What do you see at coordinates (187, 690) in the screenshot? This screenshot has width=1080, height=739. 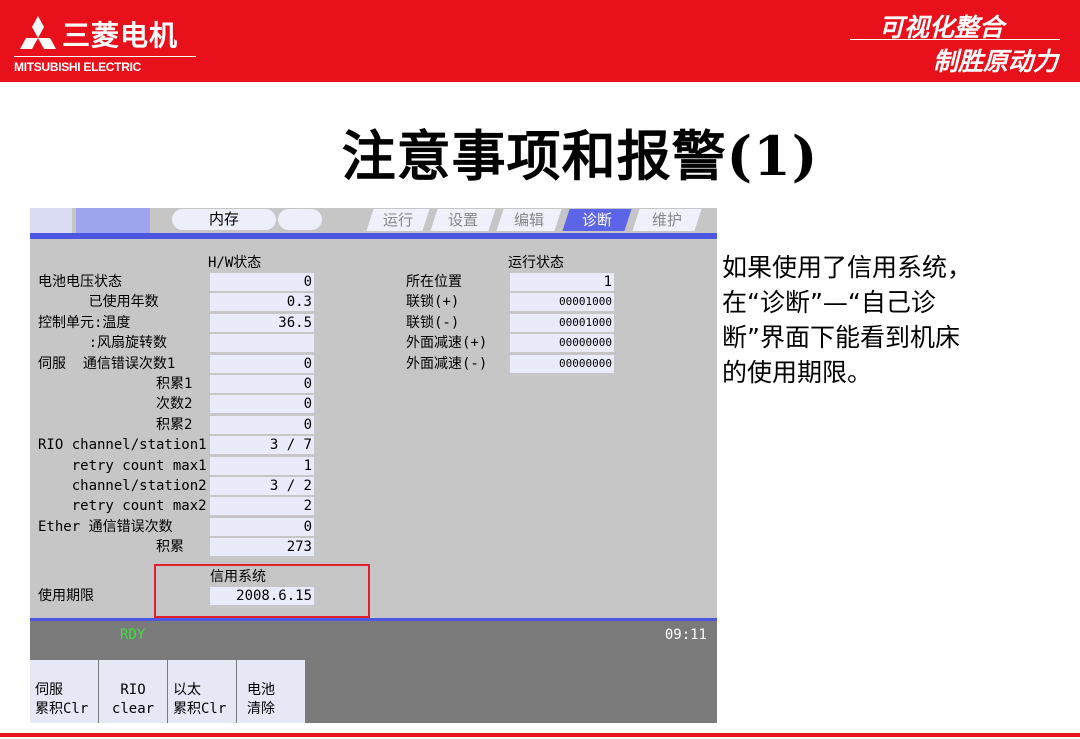 I see `fkey-ether-clear-line1: 以太` at bounding box center [187, 690].